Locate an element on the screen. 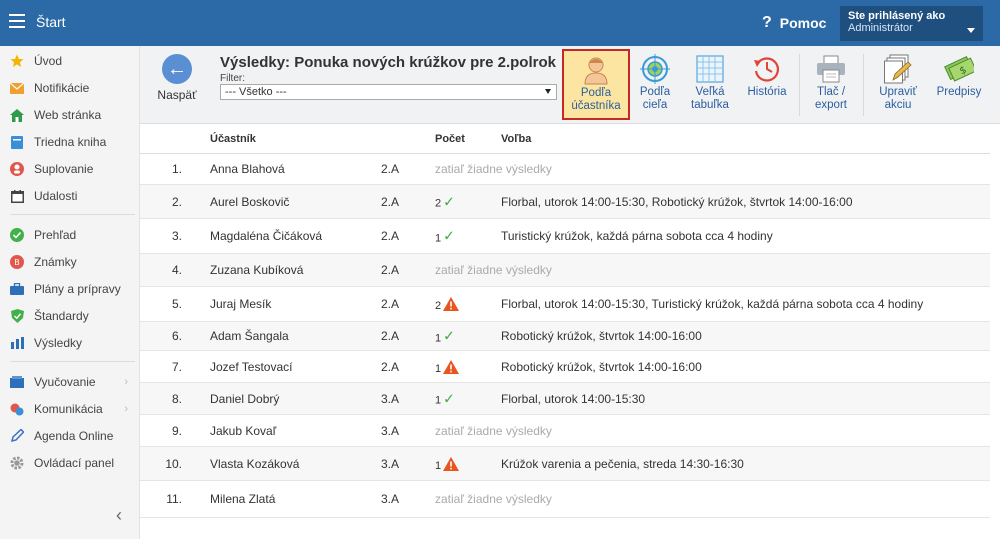 The image size is (1000, 539). participant-name: Zuzana Kubíková is located at coordinates (256, 270).